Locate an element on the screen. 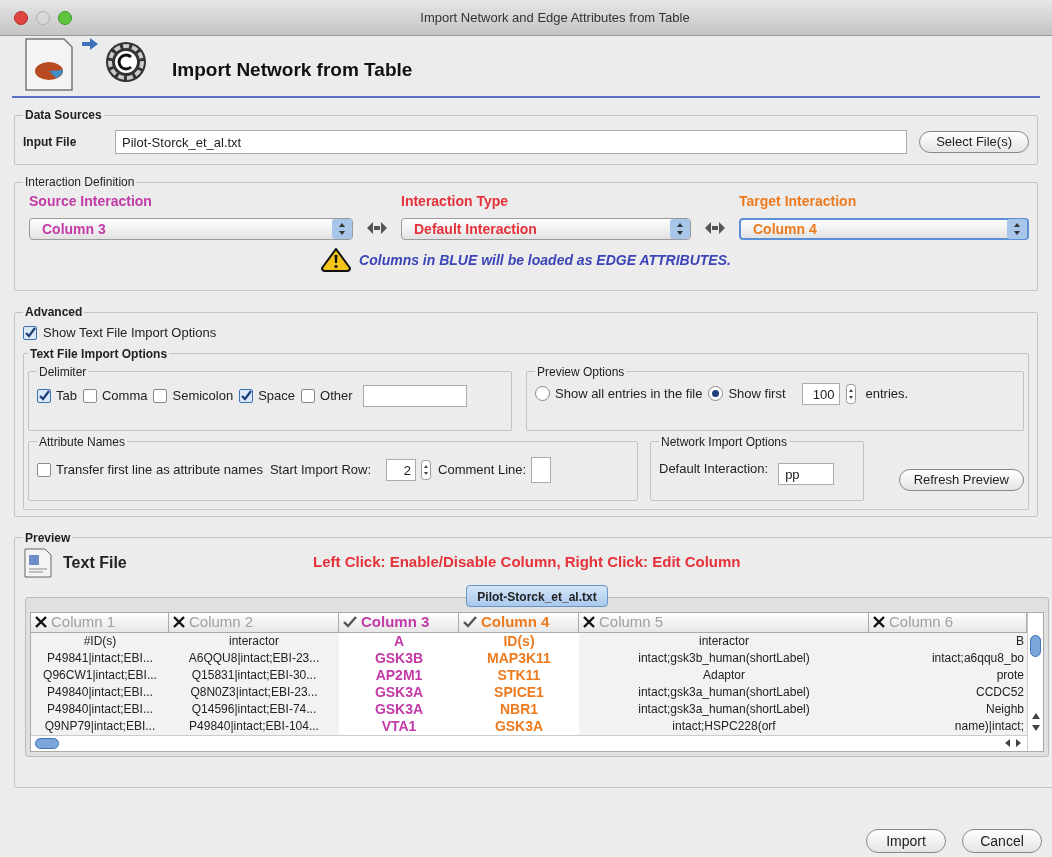 The image size is (1052, 857). edge-attributes-note: Columns in BLUE will be loaded as EDGE ATTRIBUTES. is located at coordinates (545, 260).